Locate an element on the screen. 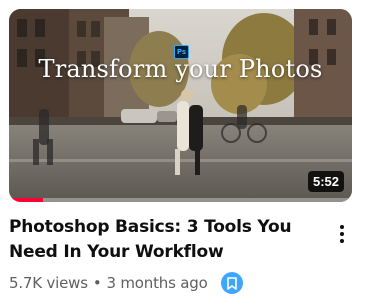 Image resolution: width=366 pixels, height=307 pixels. bookmark-glyph is located at coordinates (231, 283).